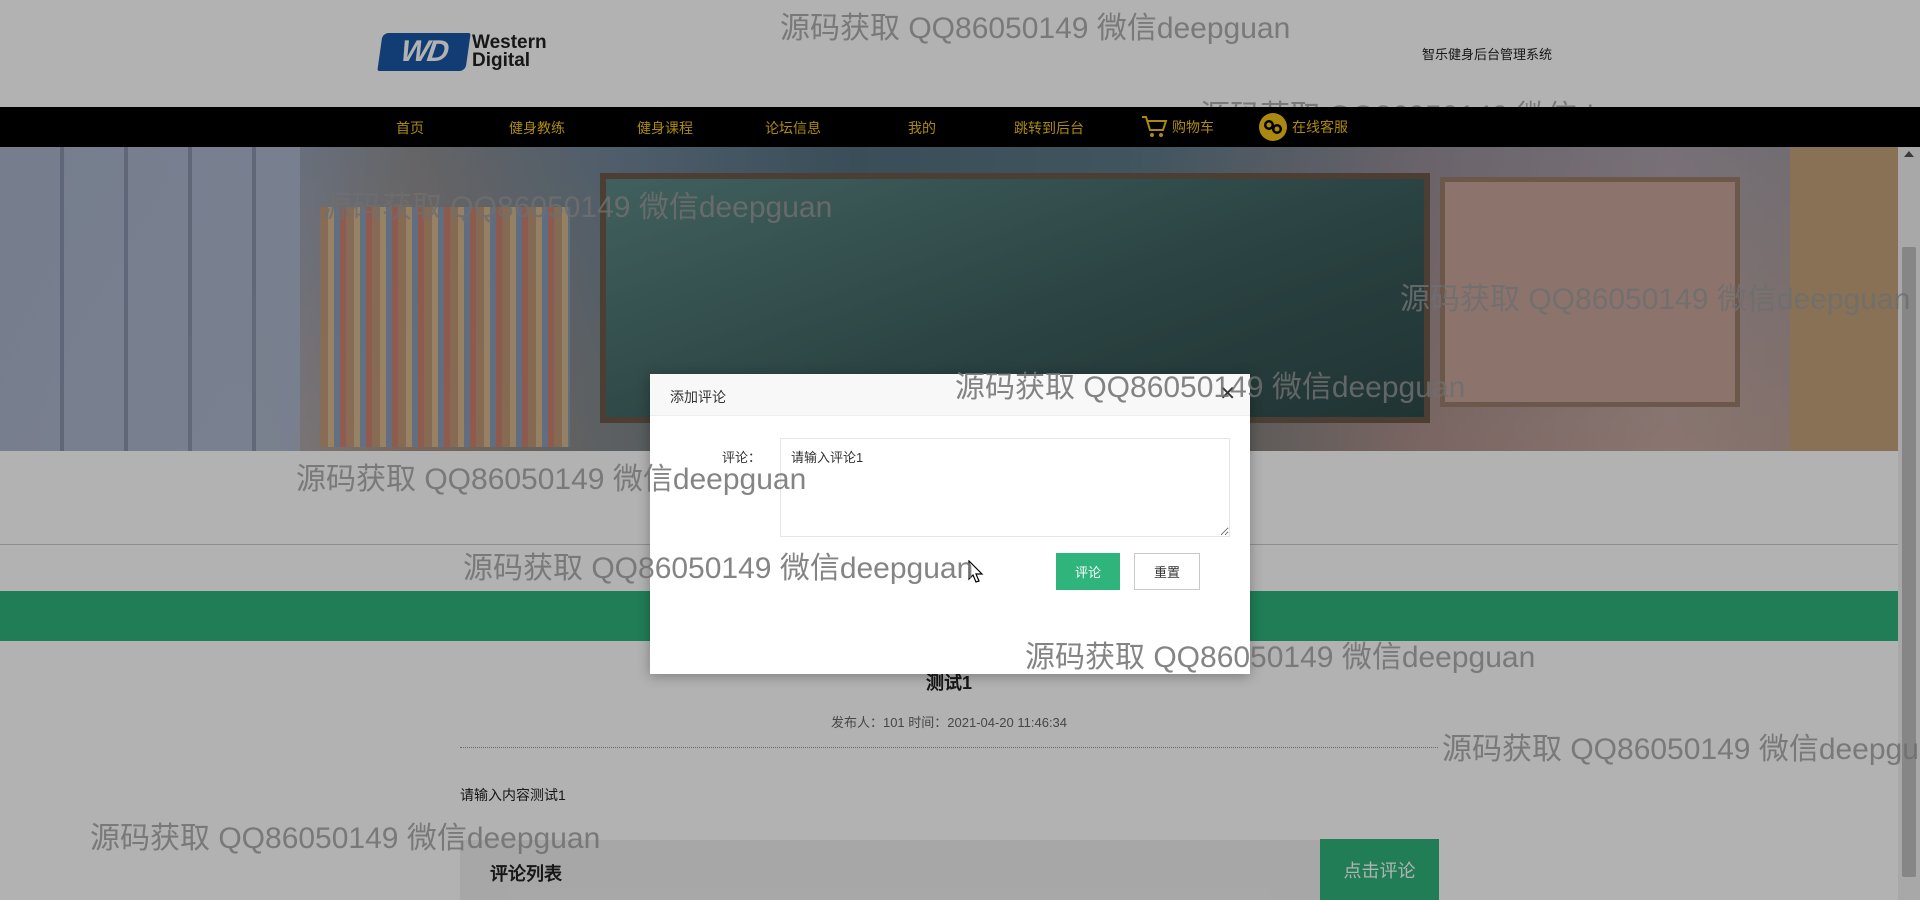 This screenshot has width=1920, height=900. What do you see at coordinates (1088, 571) in the screenshot?
I see `submit-comment-button: 评论` at bounding box center [1088, 571].